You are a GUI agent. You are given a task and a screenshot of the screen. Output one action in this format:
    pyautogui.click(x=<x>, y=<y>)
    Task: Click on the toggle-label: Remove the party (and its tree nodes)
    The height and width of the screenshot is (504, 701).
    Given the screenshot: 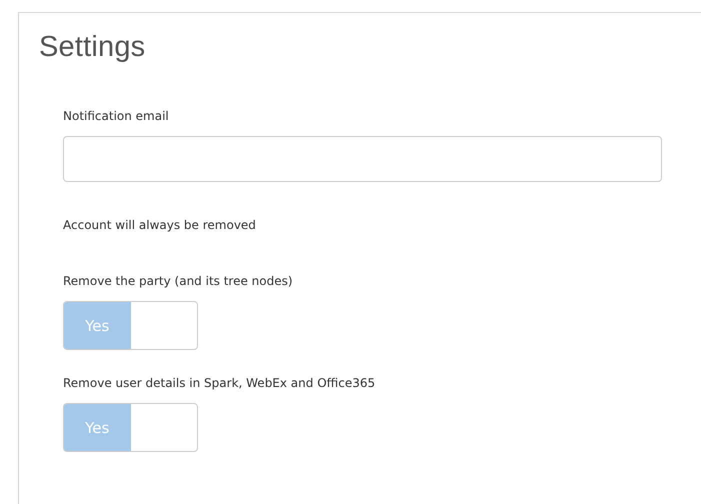 What is the action you would take?
    pyautogui.click(x=178, y=281)
    